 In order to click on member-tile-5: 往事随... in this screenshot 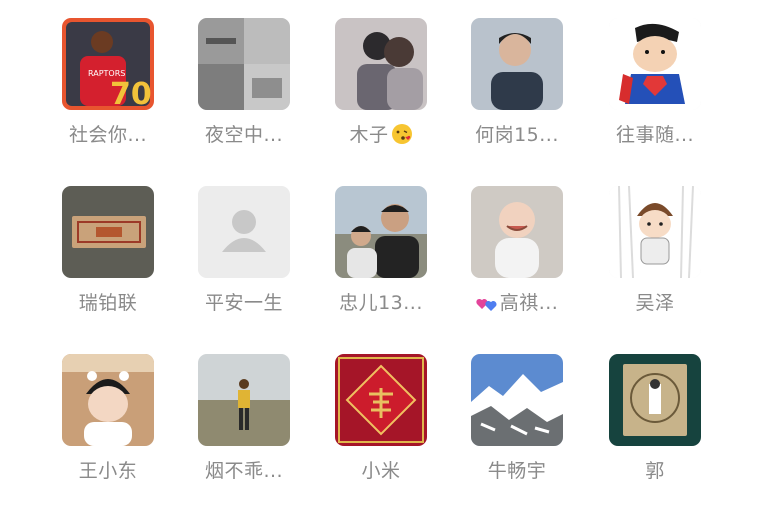, I will do `click(655, 98)`.